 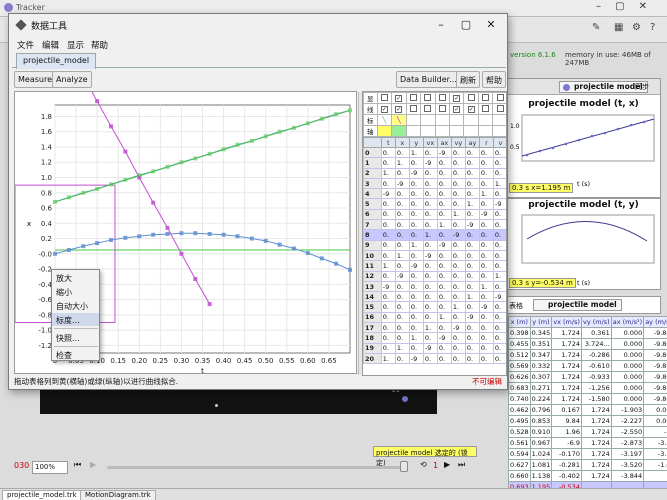 I want to click on minimize-icon: –, so click(x=441, y=24).